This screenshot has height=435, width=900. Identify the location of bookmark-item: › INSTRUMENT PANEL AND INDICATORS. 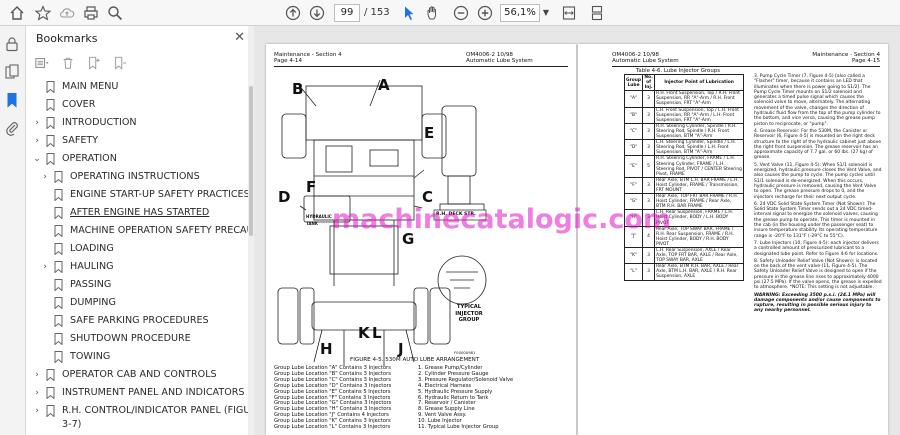
(140, 393).